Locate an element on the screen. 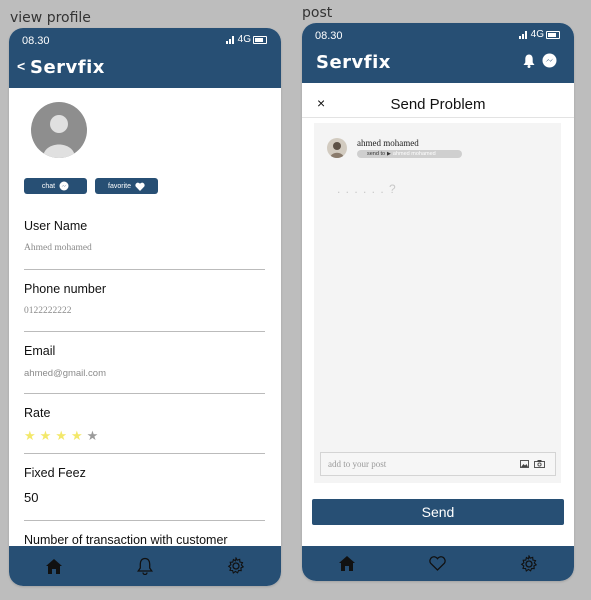 This screenshot has width=591, height=600. favorite-button: favorite is located at coordinates (126, 186).